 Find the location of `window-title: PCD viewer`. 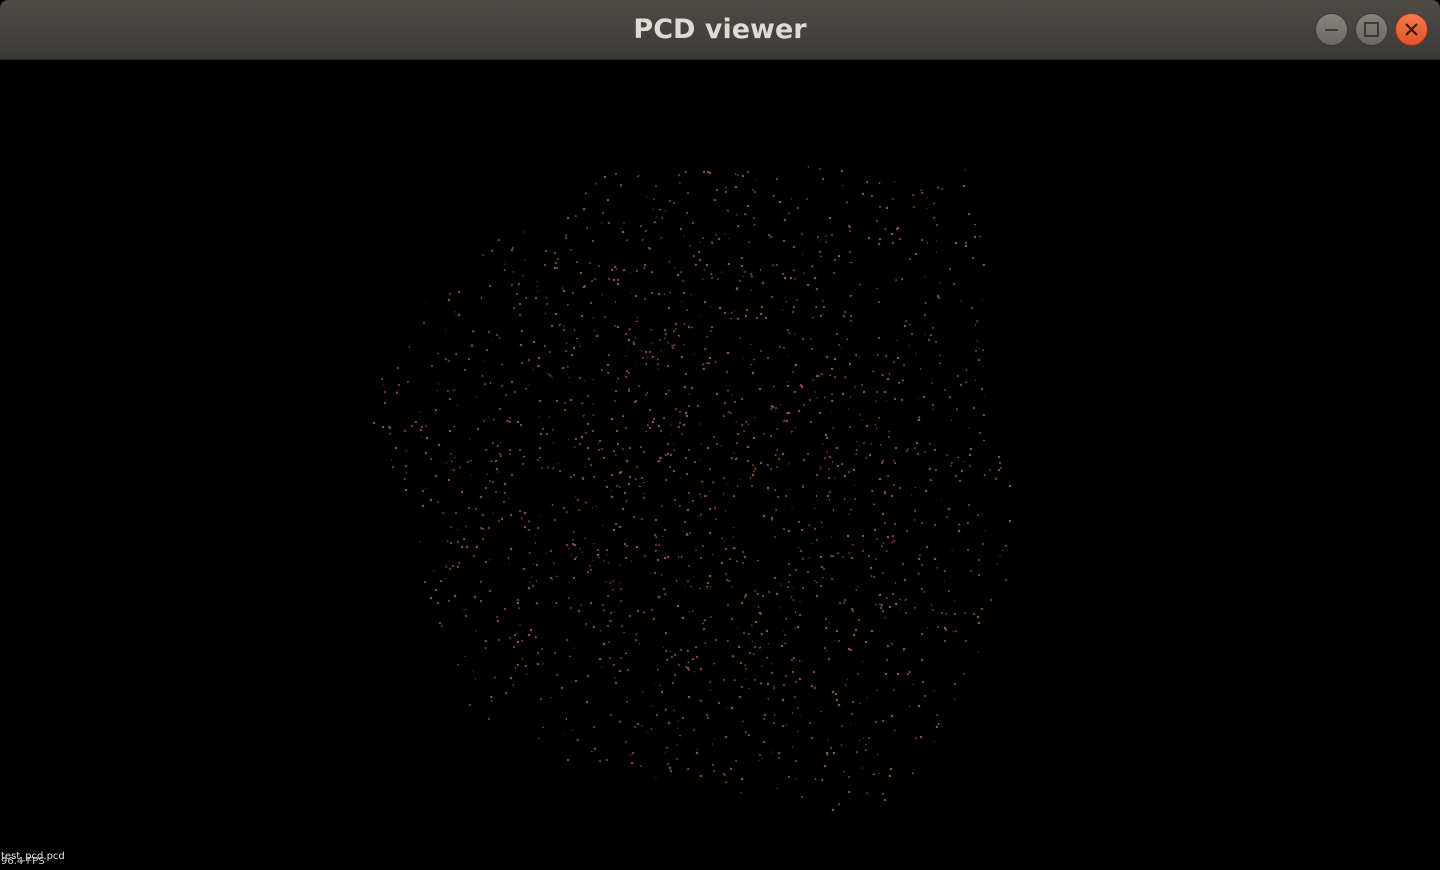

window-title: PCD viewer is located at coordinates (720, 29).